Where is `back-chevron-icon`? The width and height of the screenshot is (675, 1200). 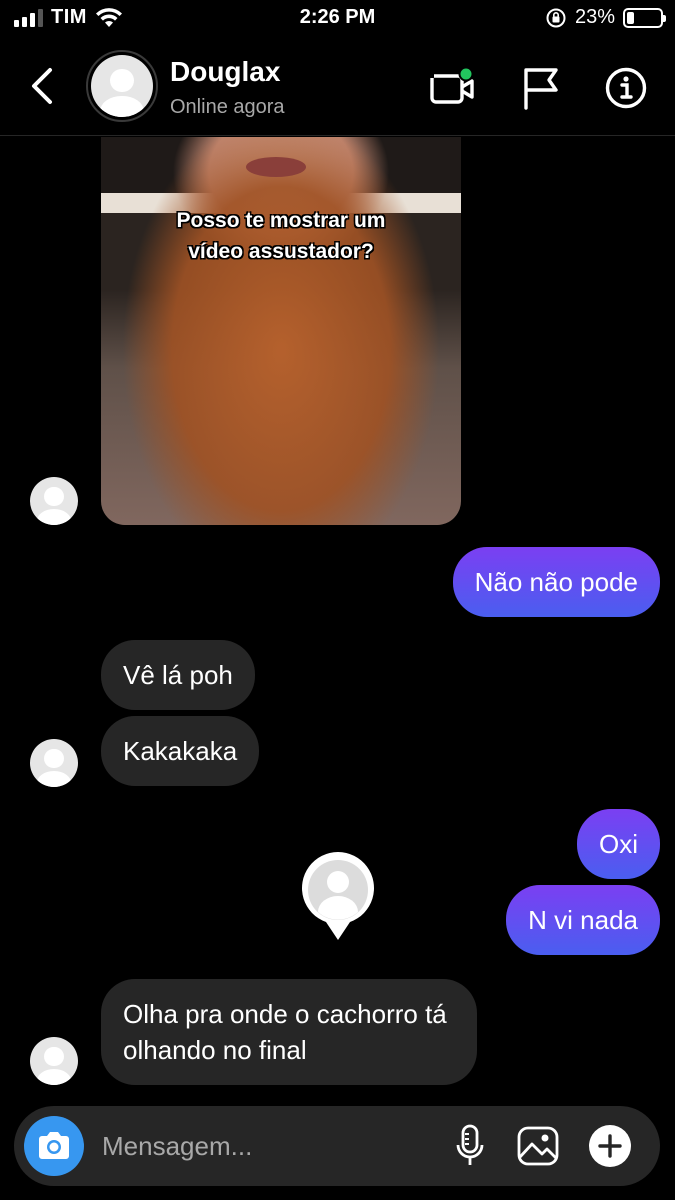
back-chevron-icon is located at coordinates (44, 86).